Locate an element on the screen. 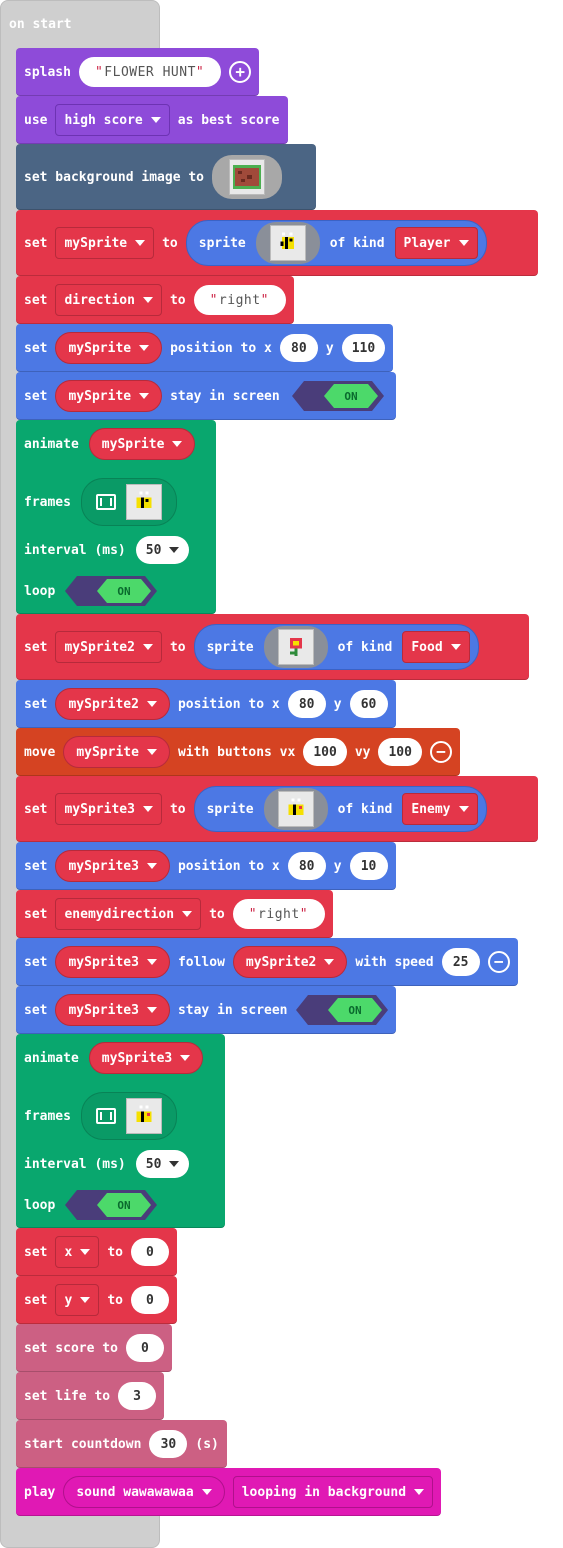  y-input: 10 is located at coordinates (368, 866).